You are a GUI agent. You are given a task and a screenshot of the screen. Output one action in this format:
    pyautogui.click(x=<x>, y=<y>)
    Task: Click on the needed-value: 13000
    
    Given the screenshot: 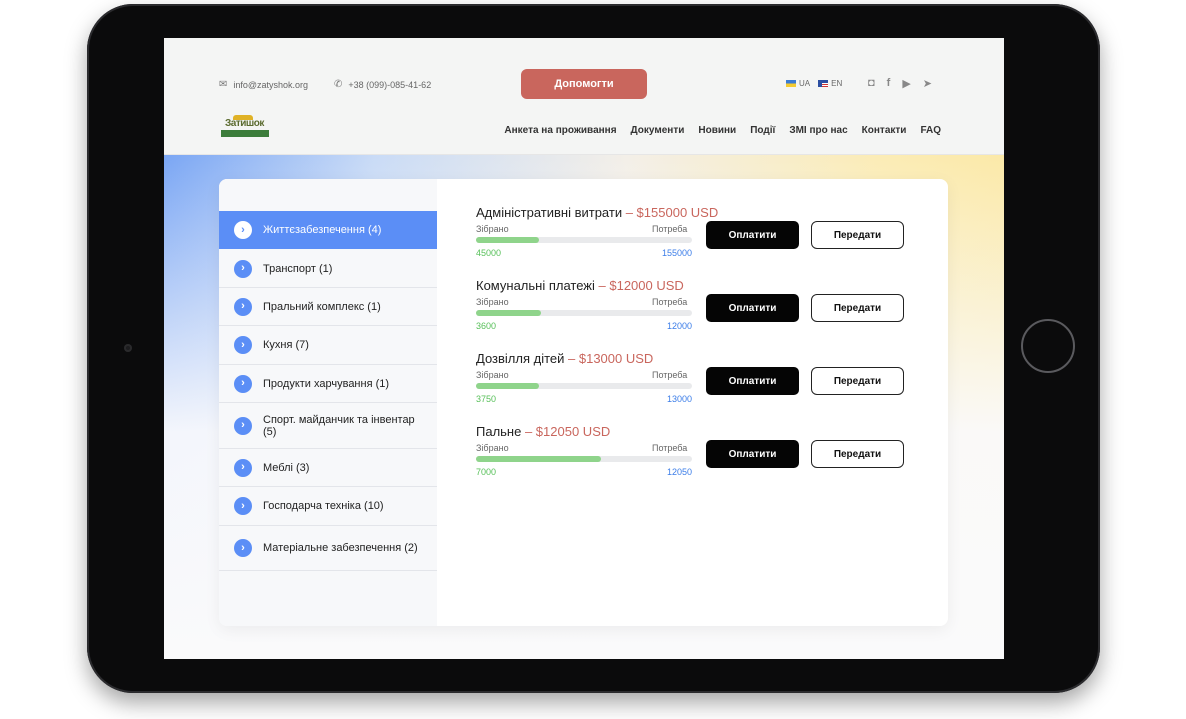 What is the action you would take?
    pyautogui.click(x=679, y=399)
    